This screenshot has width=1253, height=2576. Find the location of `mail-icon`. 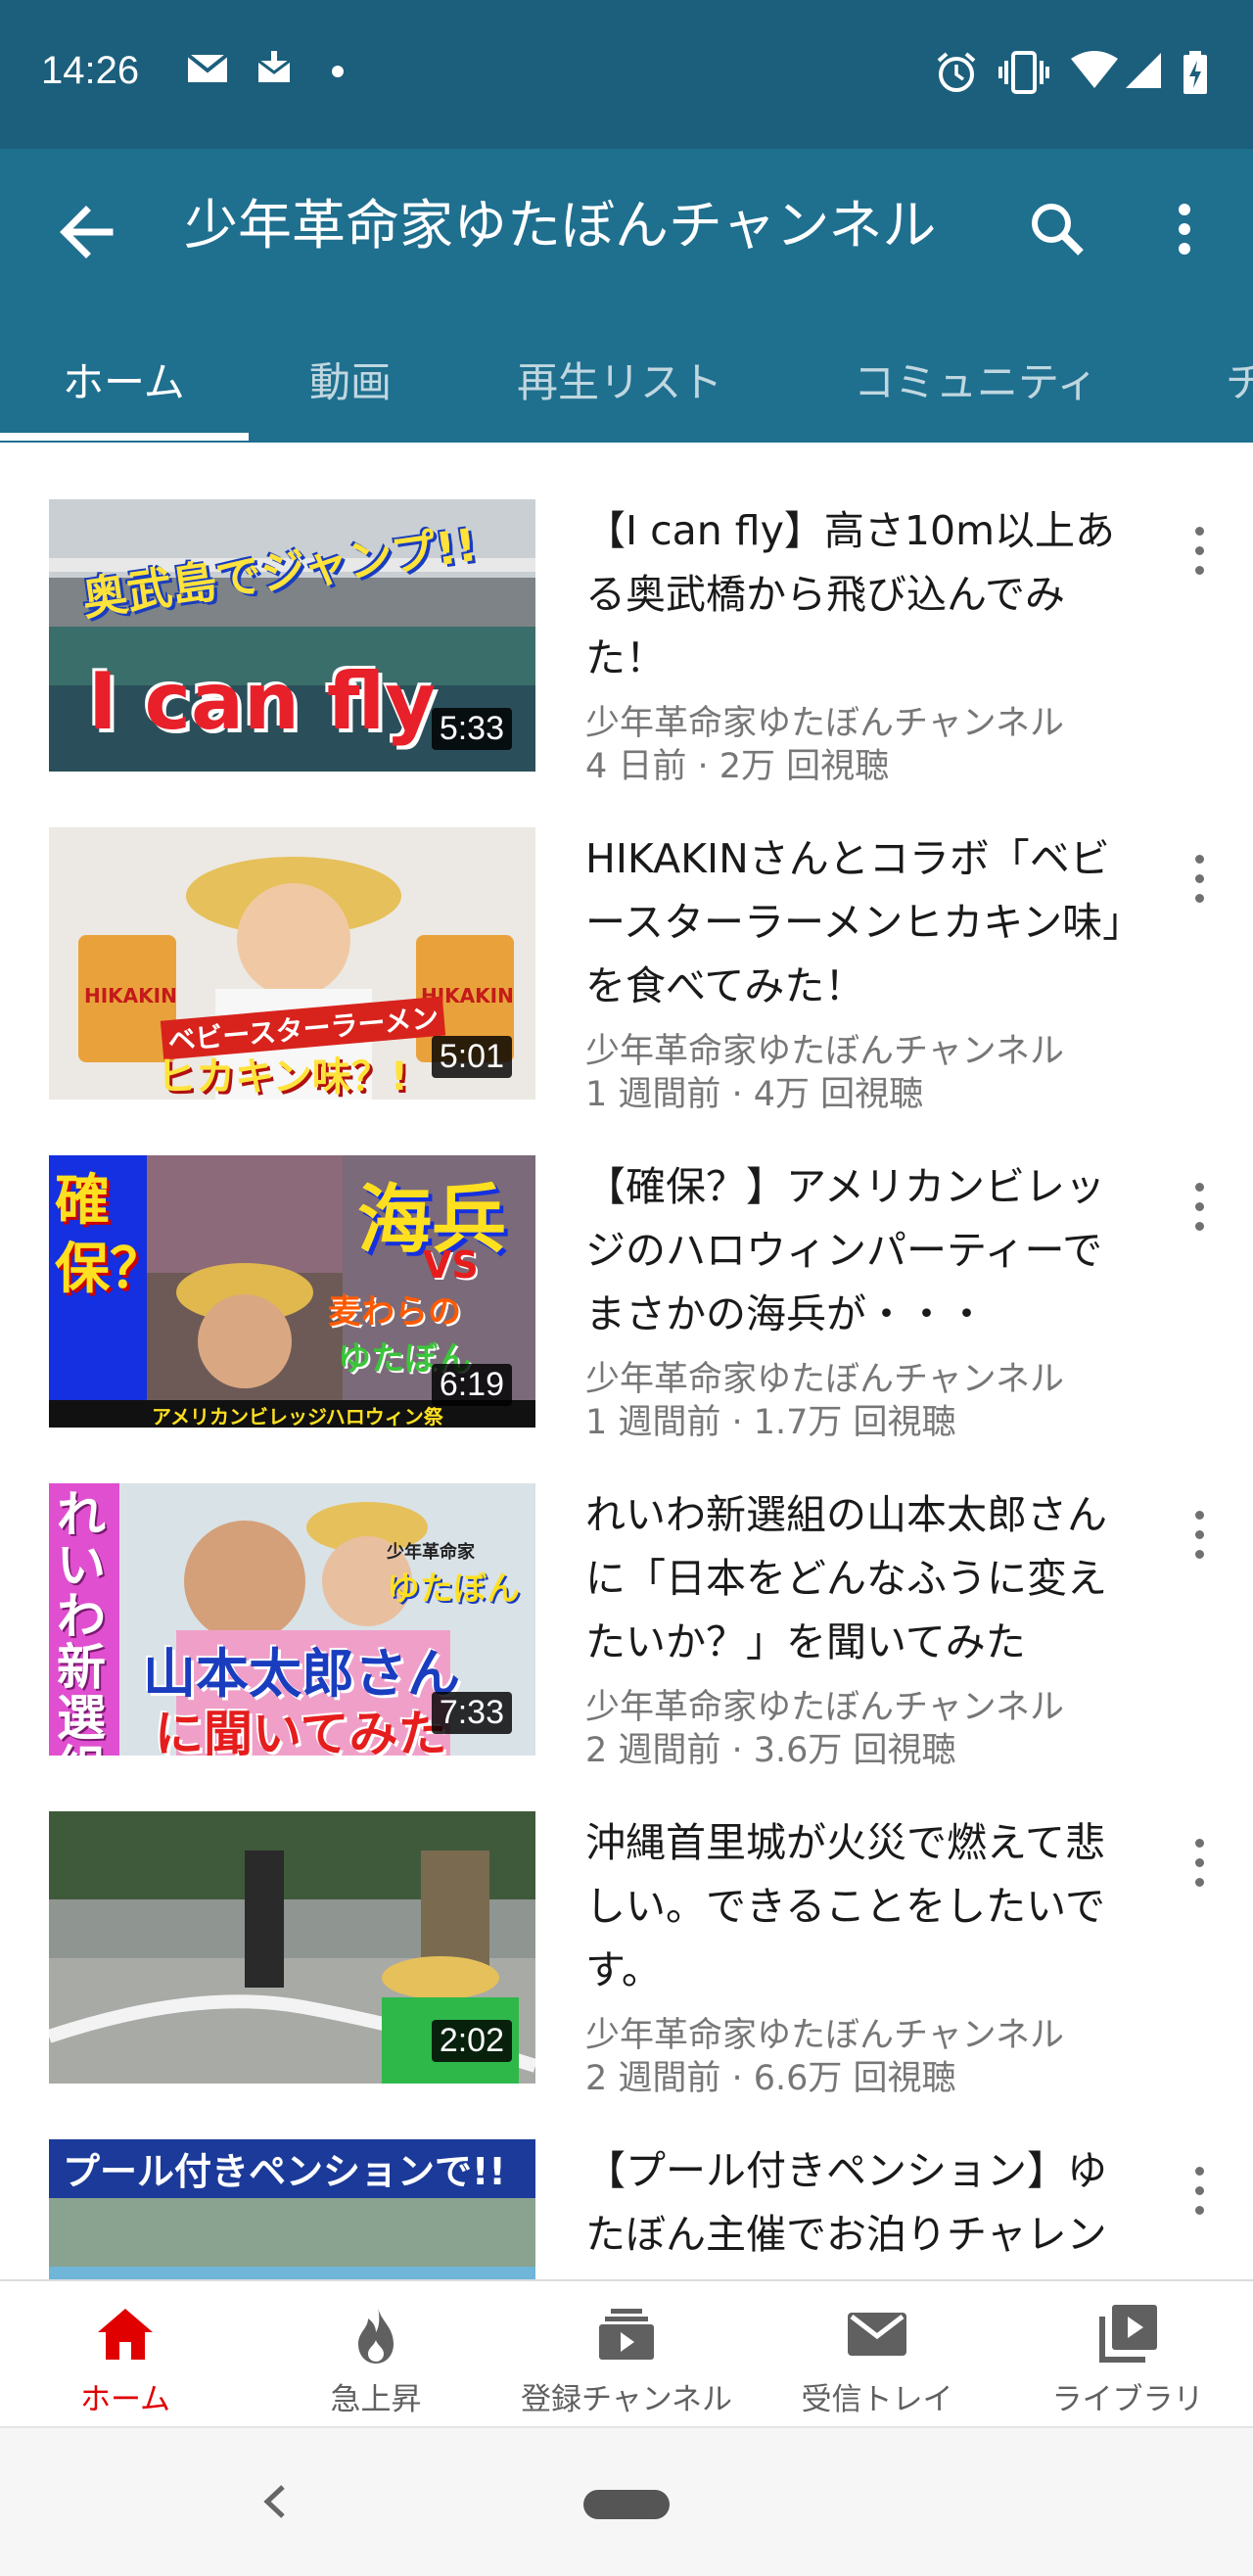

mail-icon is located at coordinates (207, 67).